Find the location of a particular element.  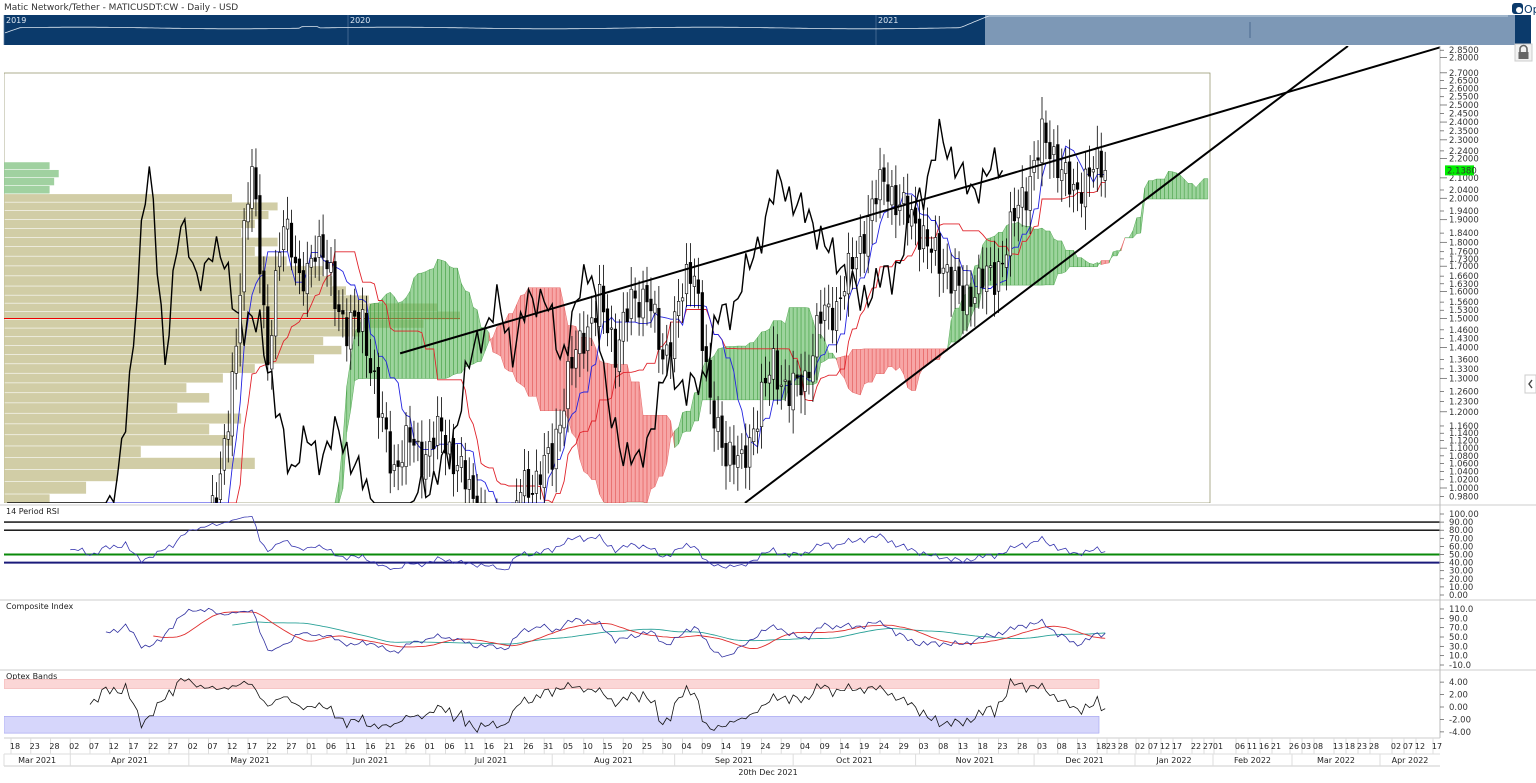

month-label: Oct 2021 is located at coordinates (854, 760).